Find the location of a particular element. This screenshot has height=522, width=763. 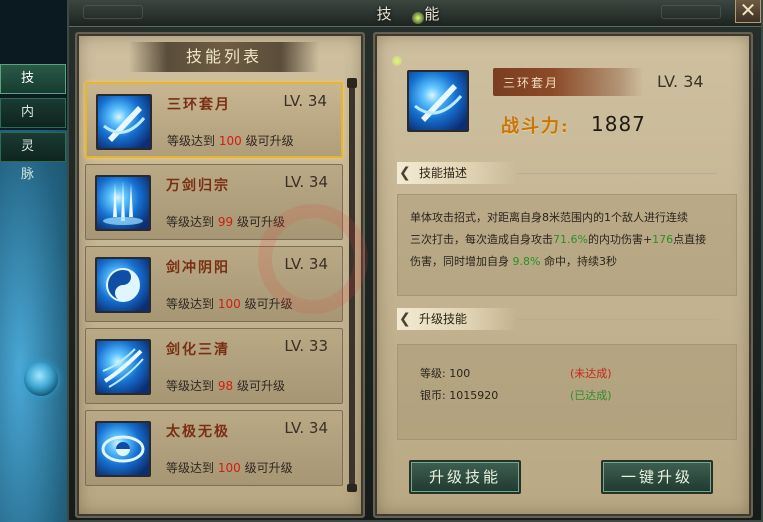

skill-requirement: 等级达到 98 级可升级 is located at coordinates (225, 386).